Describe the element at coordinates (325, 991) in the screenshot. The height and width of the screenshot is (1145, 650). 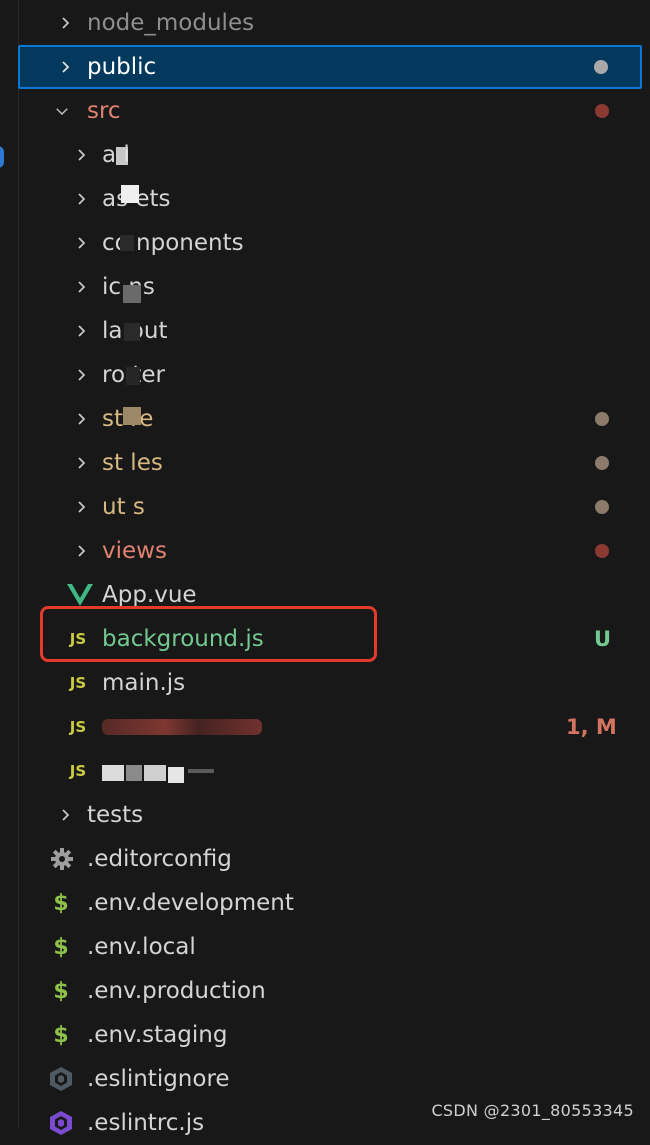
I see `tree-item-env-production: $ .env.production` at that location.